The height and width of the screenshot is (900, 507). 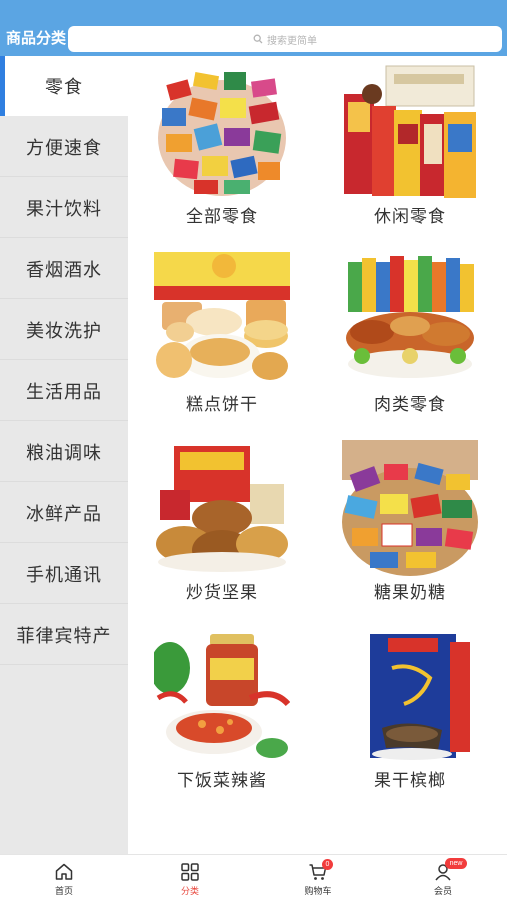 I want to click on sidebar-item-label: 果汁饮料, so click(x=64, y=208).